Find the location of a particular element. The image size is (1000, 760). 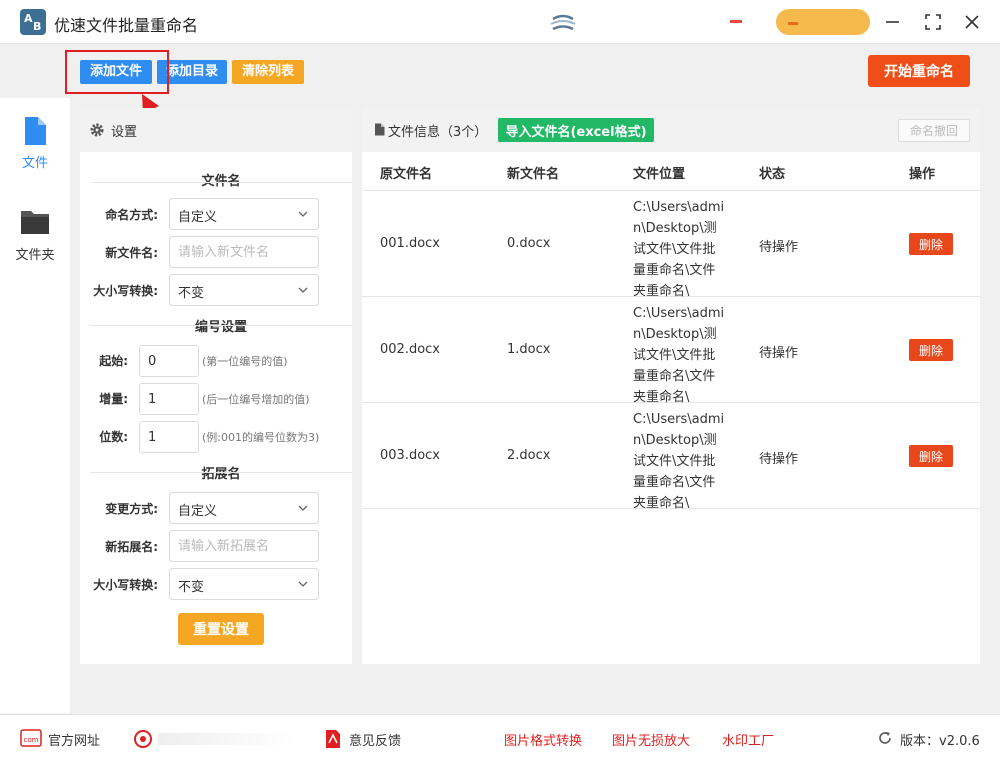

import-excel-button: 导入文件名(excel格式) is located at coordinates (576, 130).